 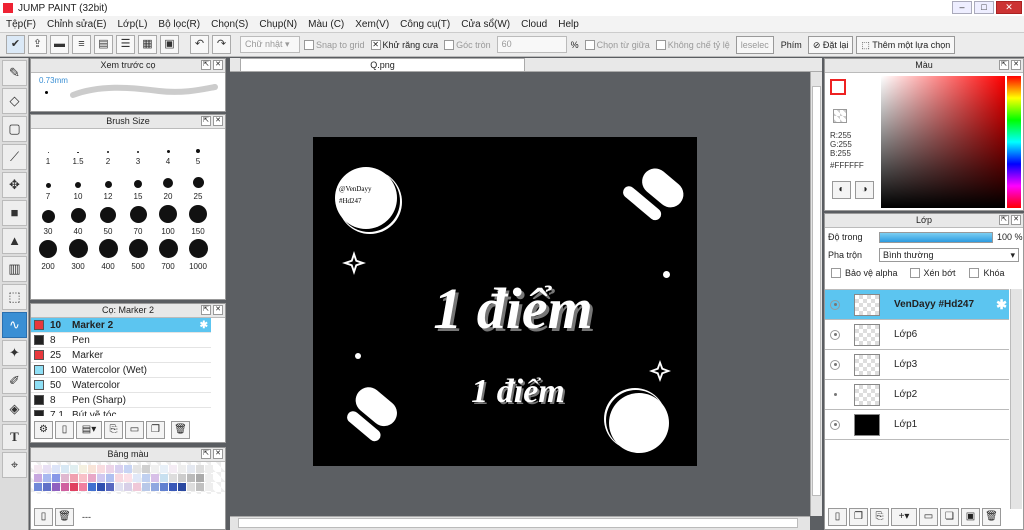 I want to click on brush-size-option: 4, so click(x=168, y=148).